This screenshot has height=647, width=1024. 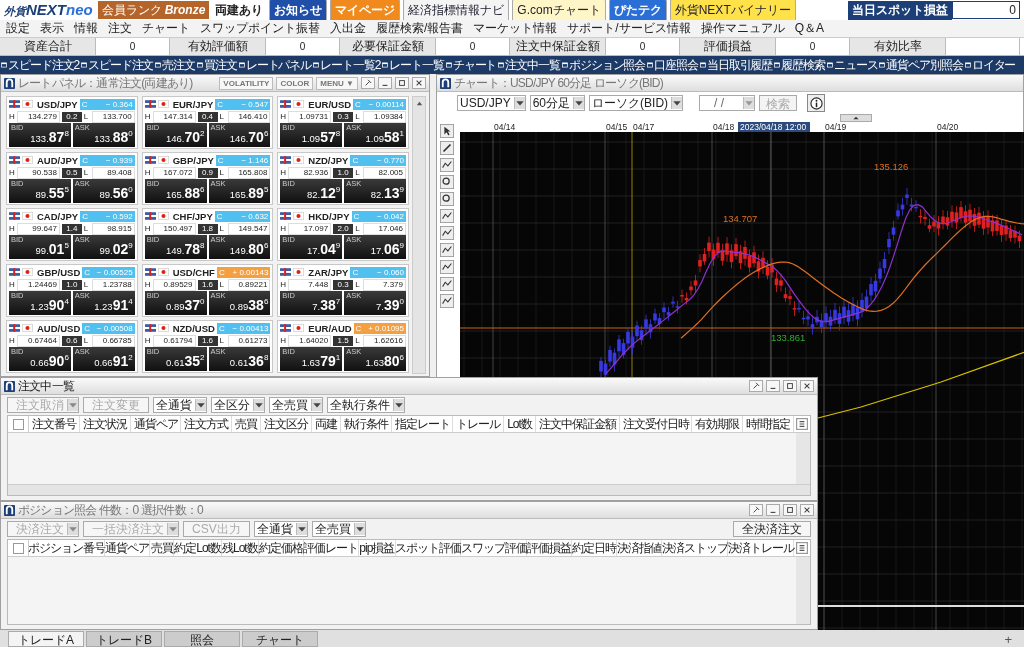 What do you see at coordinates (117, 65) in the screenshot?
I see `toolbar-button: スピード注文` at bounding box center [117, 65].